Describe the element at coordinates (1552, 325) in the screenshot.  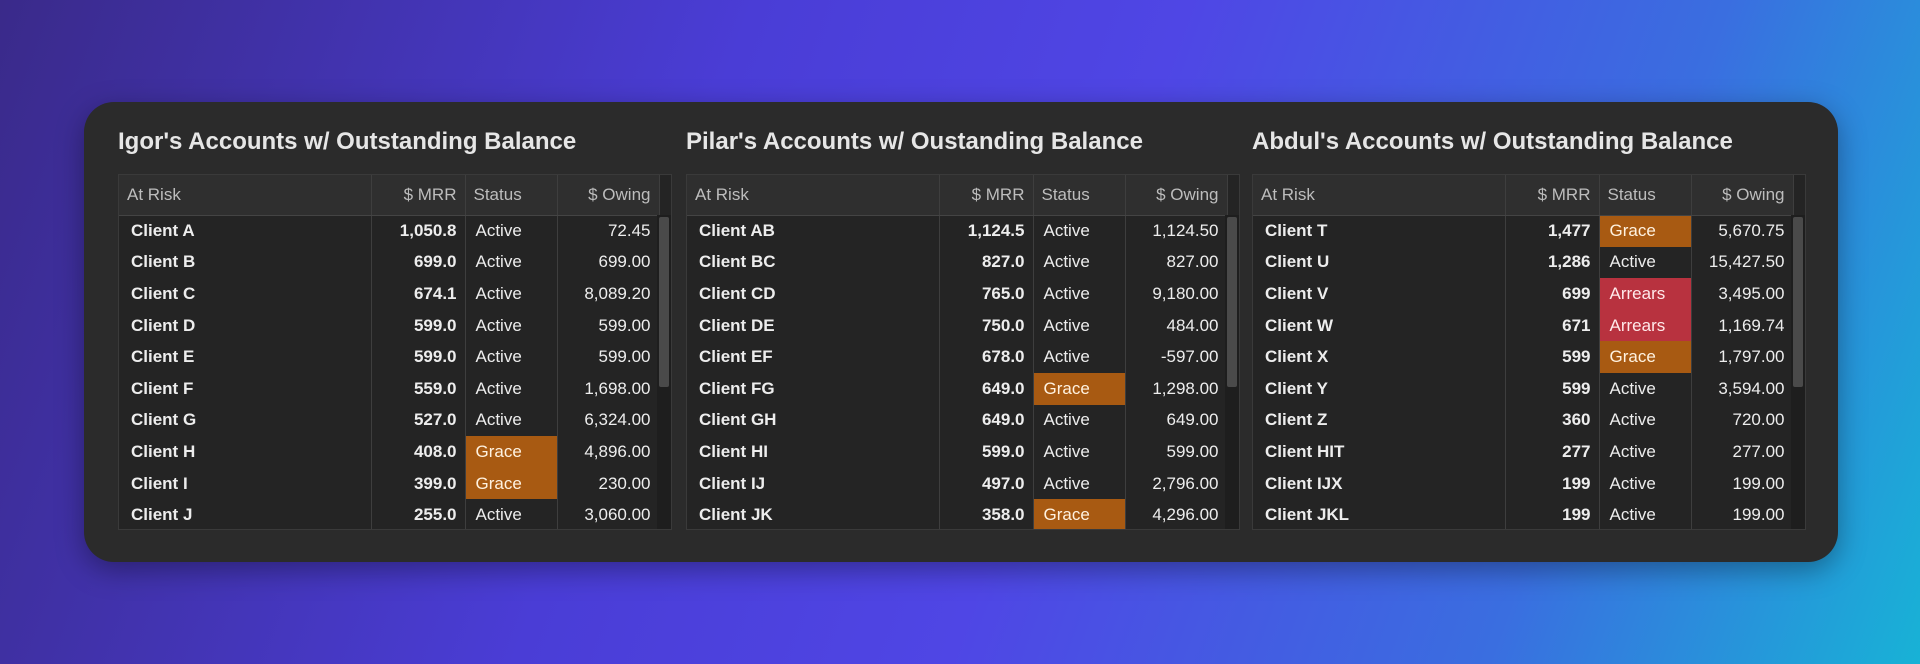
I see `mrr-cell: 671` at that location.